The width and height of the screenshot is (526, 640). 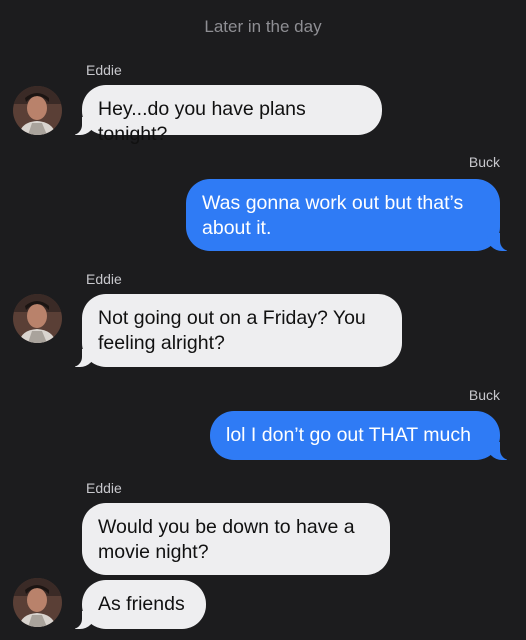 I want to click on timestamp-label: Later in the day, so click(x=263, y=26).